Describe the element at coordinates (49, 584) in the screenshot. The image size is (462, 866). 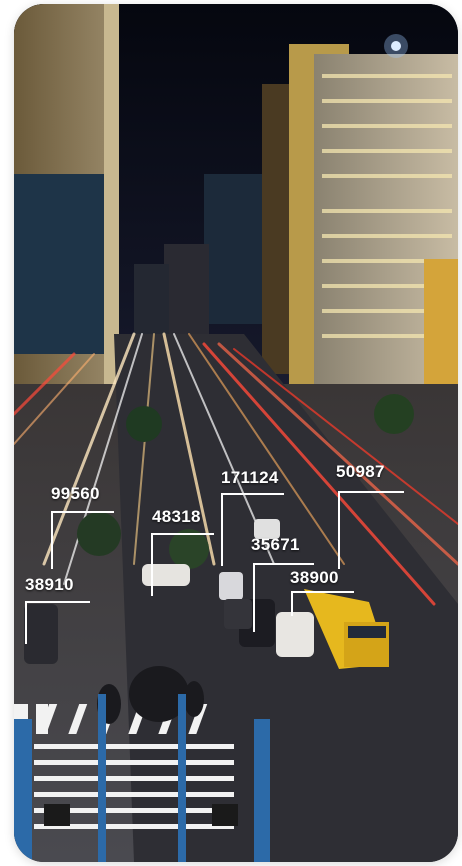
I see `annotation-label-38910: 38910` at that location.